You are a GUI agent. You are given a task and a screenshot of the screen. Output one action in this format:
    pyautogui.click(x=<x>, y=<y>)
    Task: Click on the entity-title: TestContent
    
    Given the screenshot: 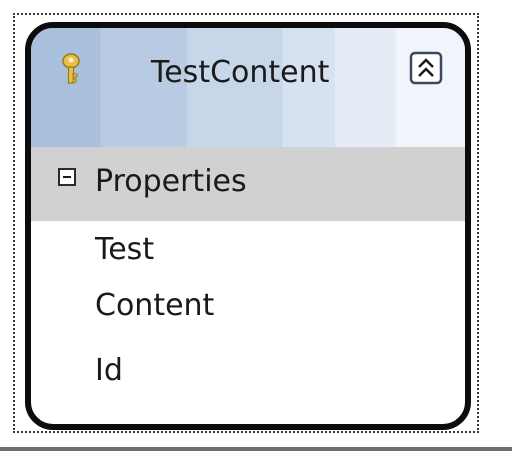 What is the action you would take?
    pyautogui.click(x=240, y=72)
    